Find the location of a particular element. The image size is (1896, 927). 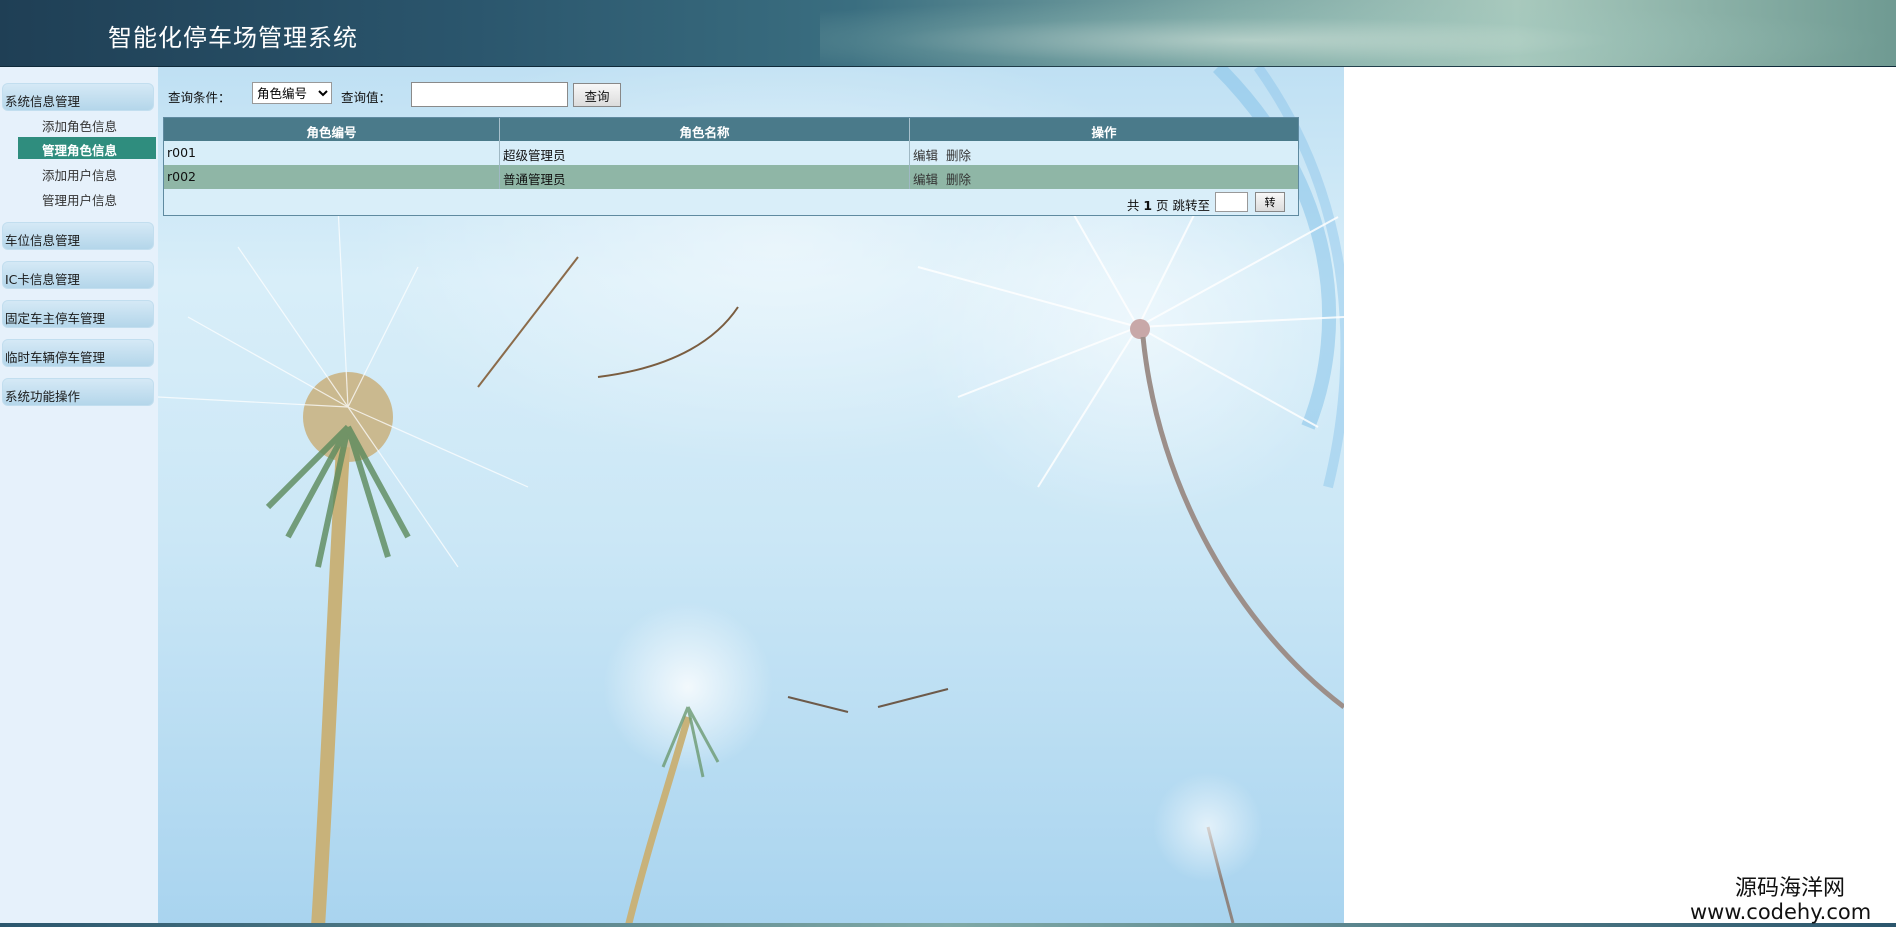

watermark: 源码海洋网 www.codehy.com is located at coordinates (1790, 897).